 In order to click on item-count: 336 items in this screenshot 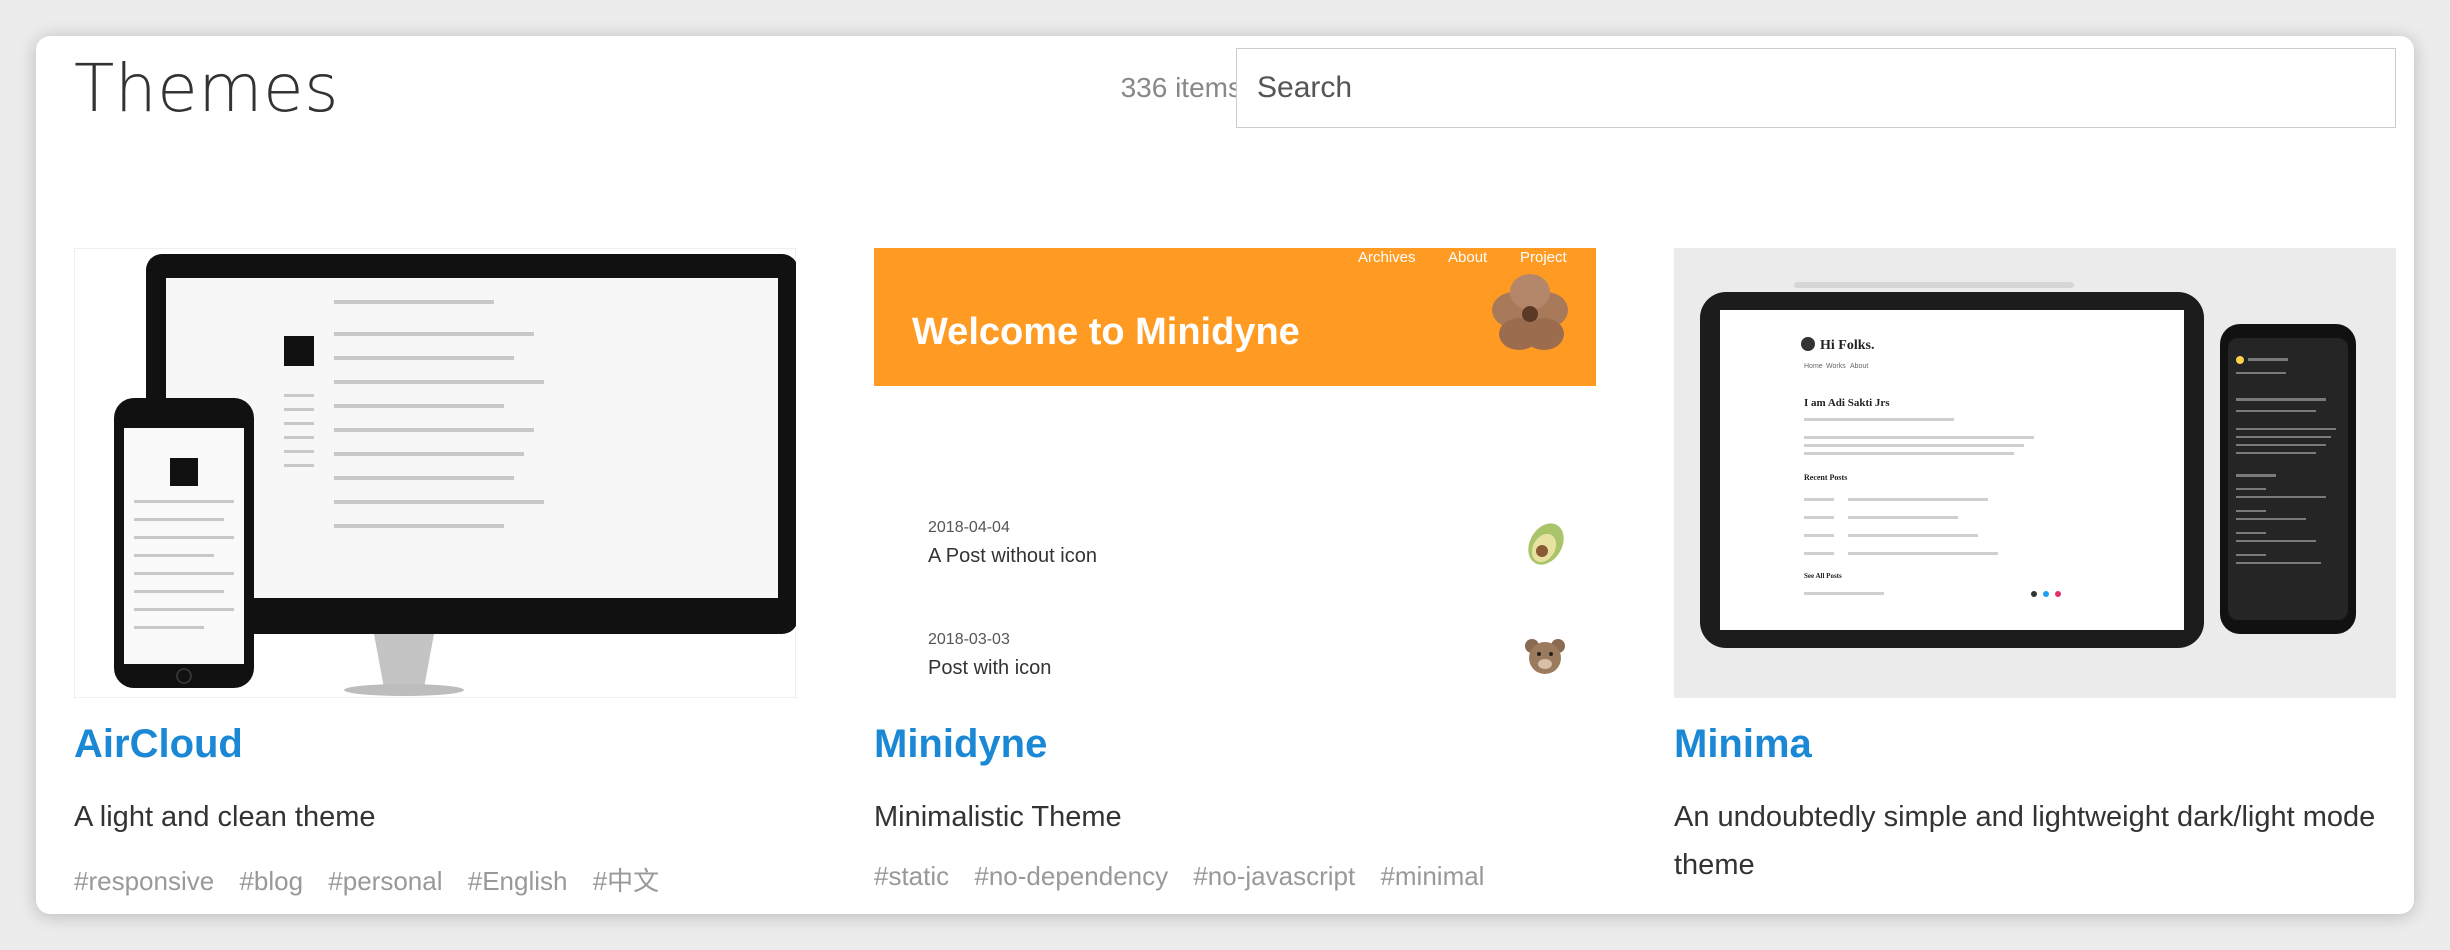, I will do `click(1181, 87)`.